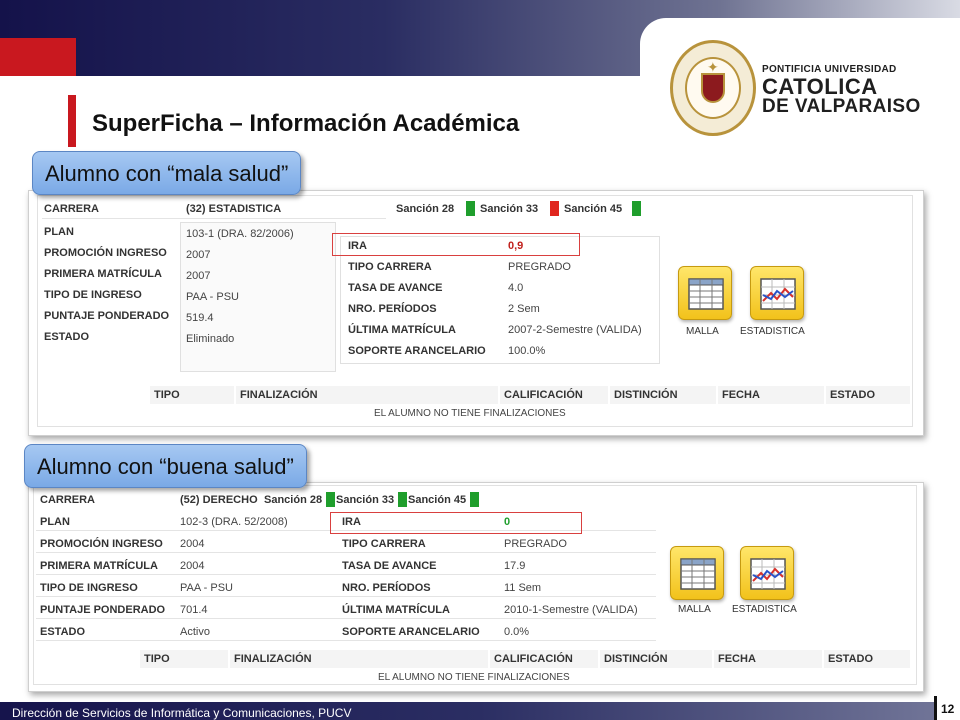  Describe the element at coordinates (72, 121) in the screenshot. I see `title-accent-bar` at that location.